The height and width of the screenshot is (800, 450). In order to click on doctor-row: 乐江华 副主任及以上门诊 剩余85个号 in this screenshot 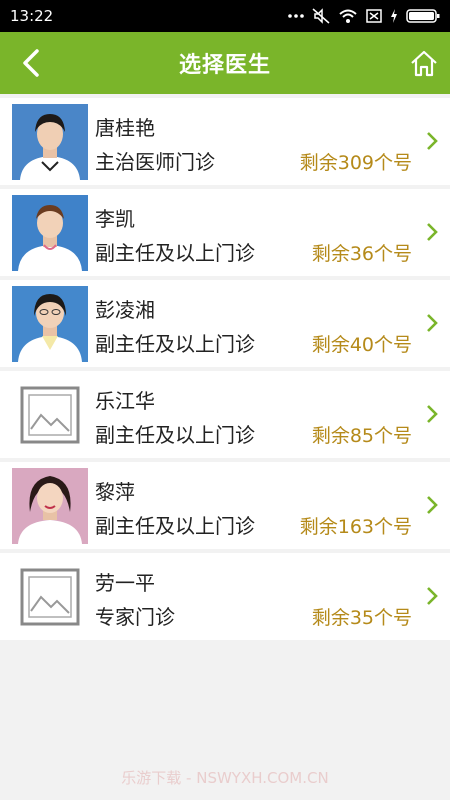, I will do `click(225, 414)`.